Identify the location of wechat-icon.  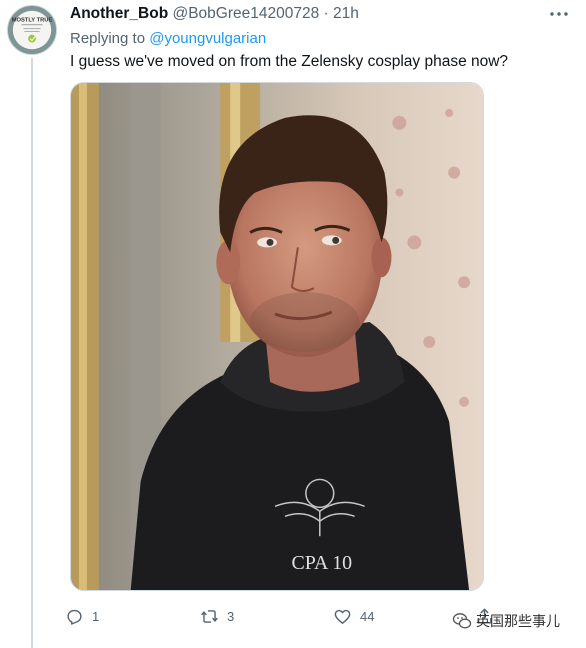
(462, 621).